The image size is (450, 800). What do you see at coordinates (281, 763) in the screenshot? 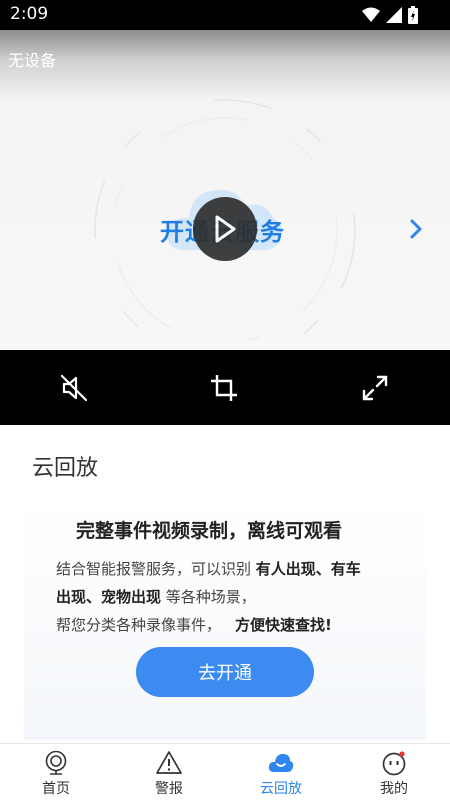
I see `cloud-icon` at bounding box center [281, 763].